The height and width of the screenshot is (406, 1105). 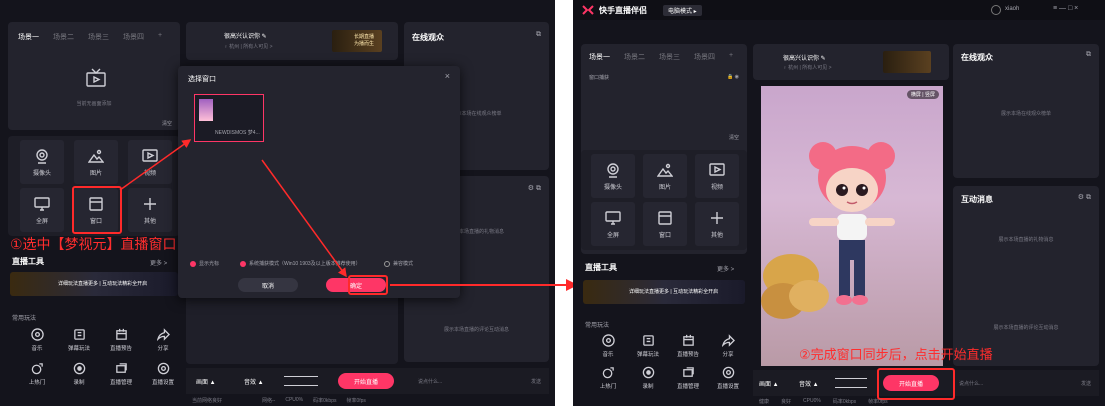 I want to click on window-capture-source: 窗口捕获, so click(x=599, y=77).